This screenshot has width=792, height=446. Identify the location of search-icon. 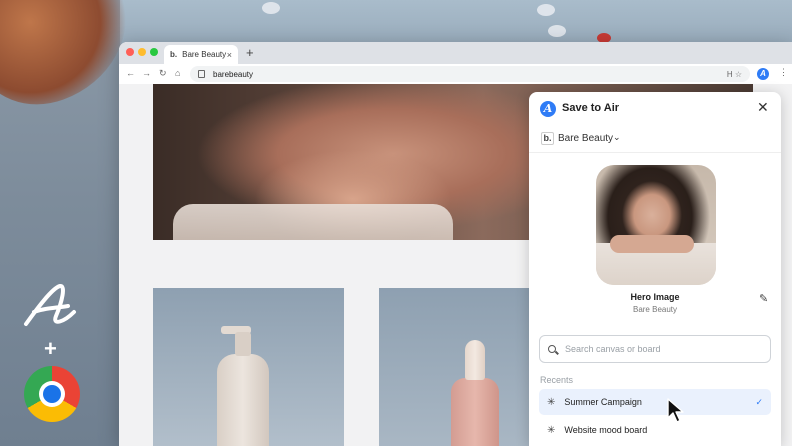
(552, 349).